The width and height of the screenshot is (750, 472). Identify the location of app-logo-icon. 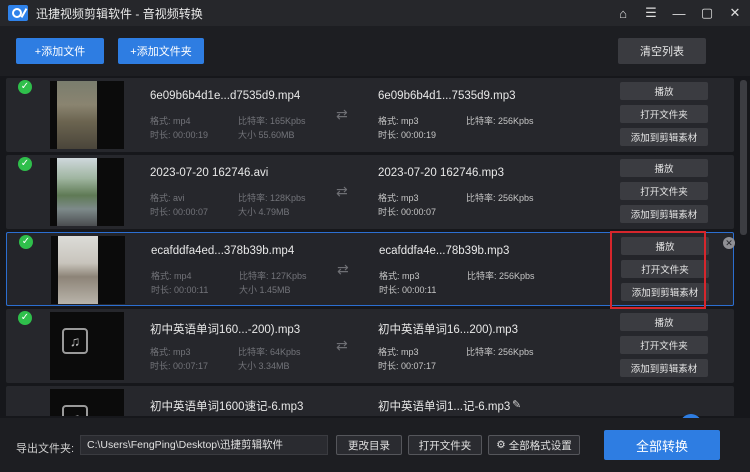
(18, 13).